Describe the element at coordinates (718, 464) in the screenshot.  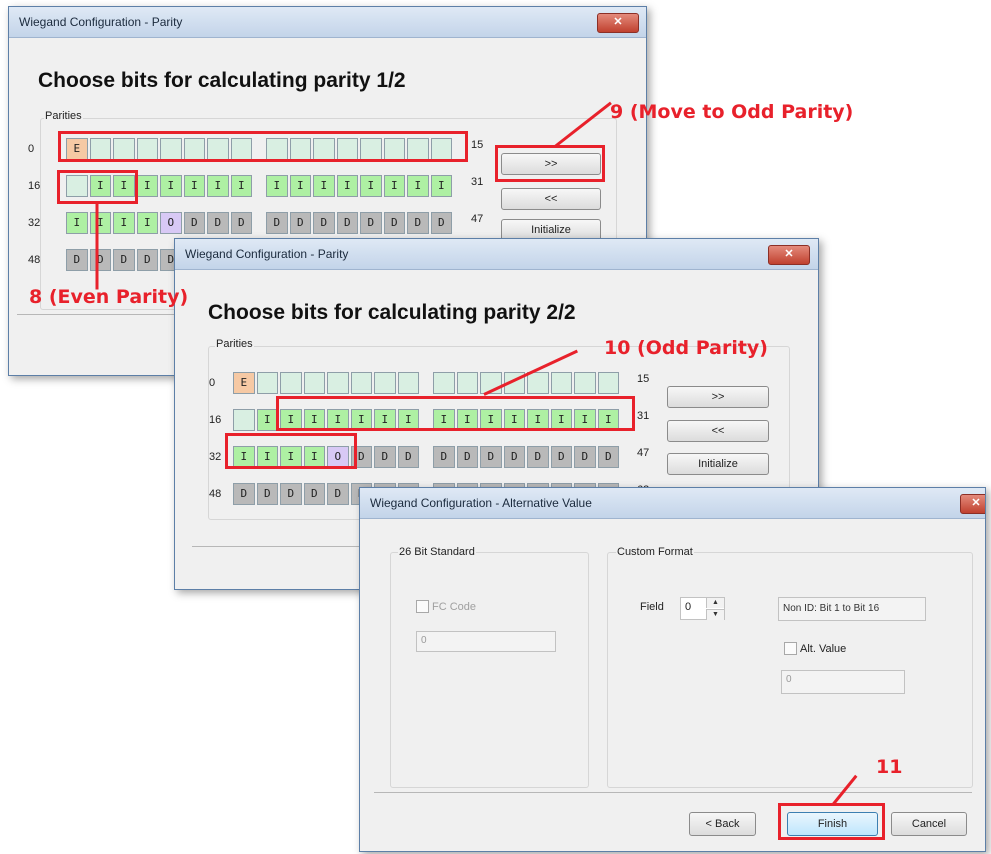
I see `initialize-button: Initialize` at that location.